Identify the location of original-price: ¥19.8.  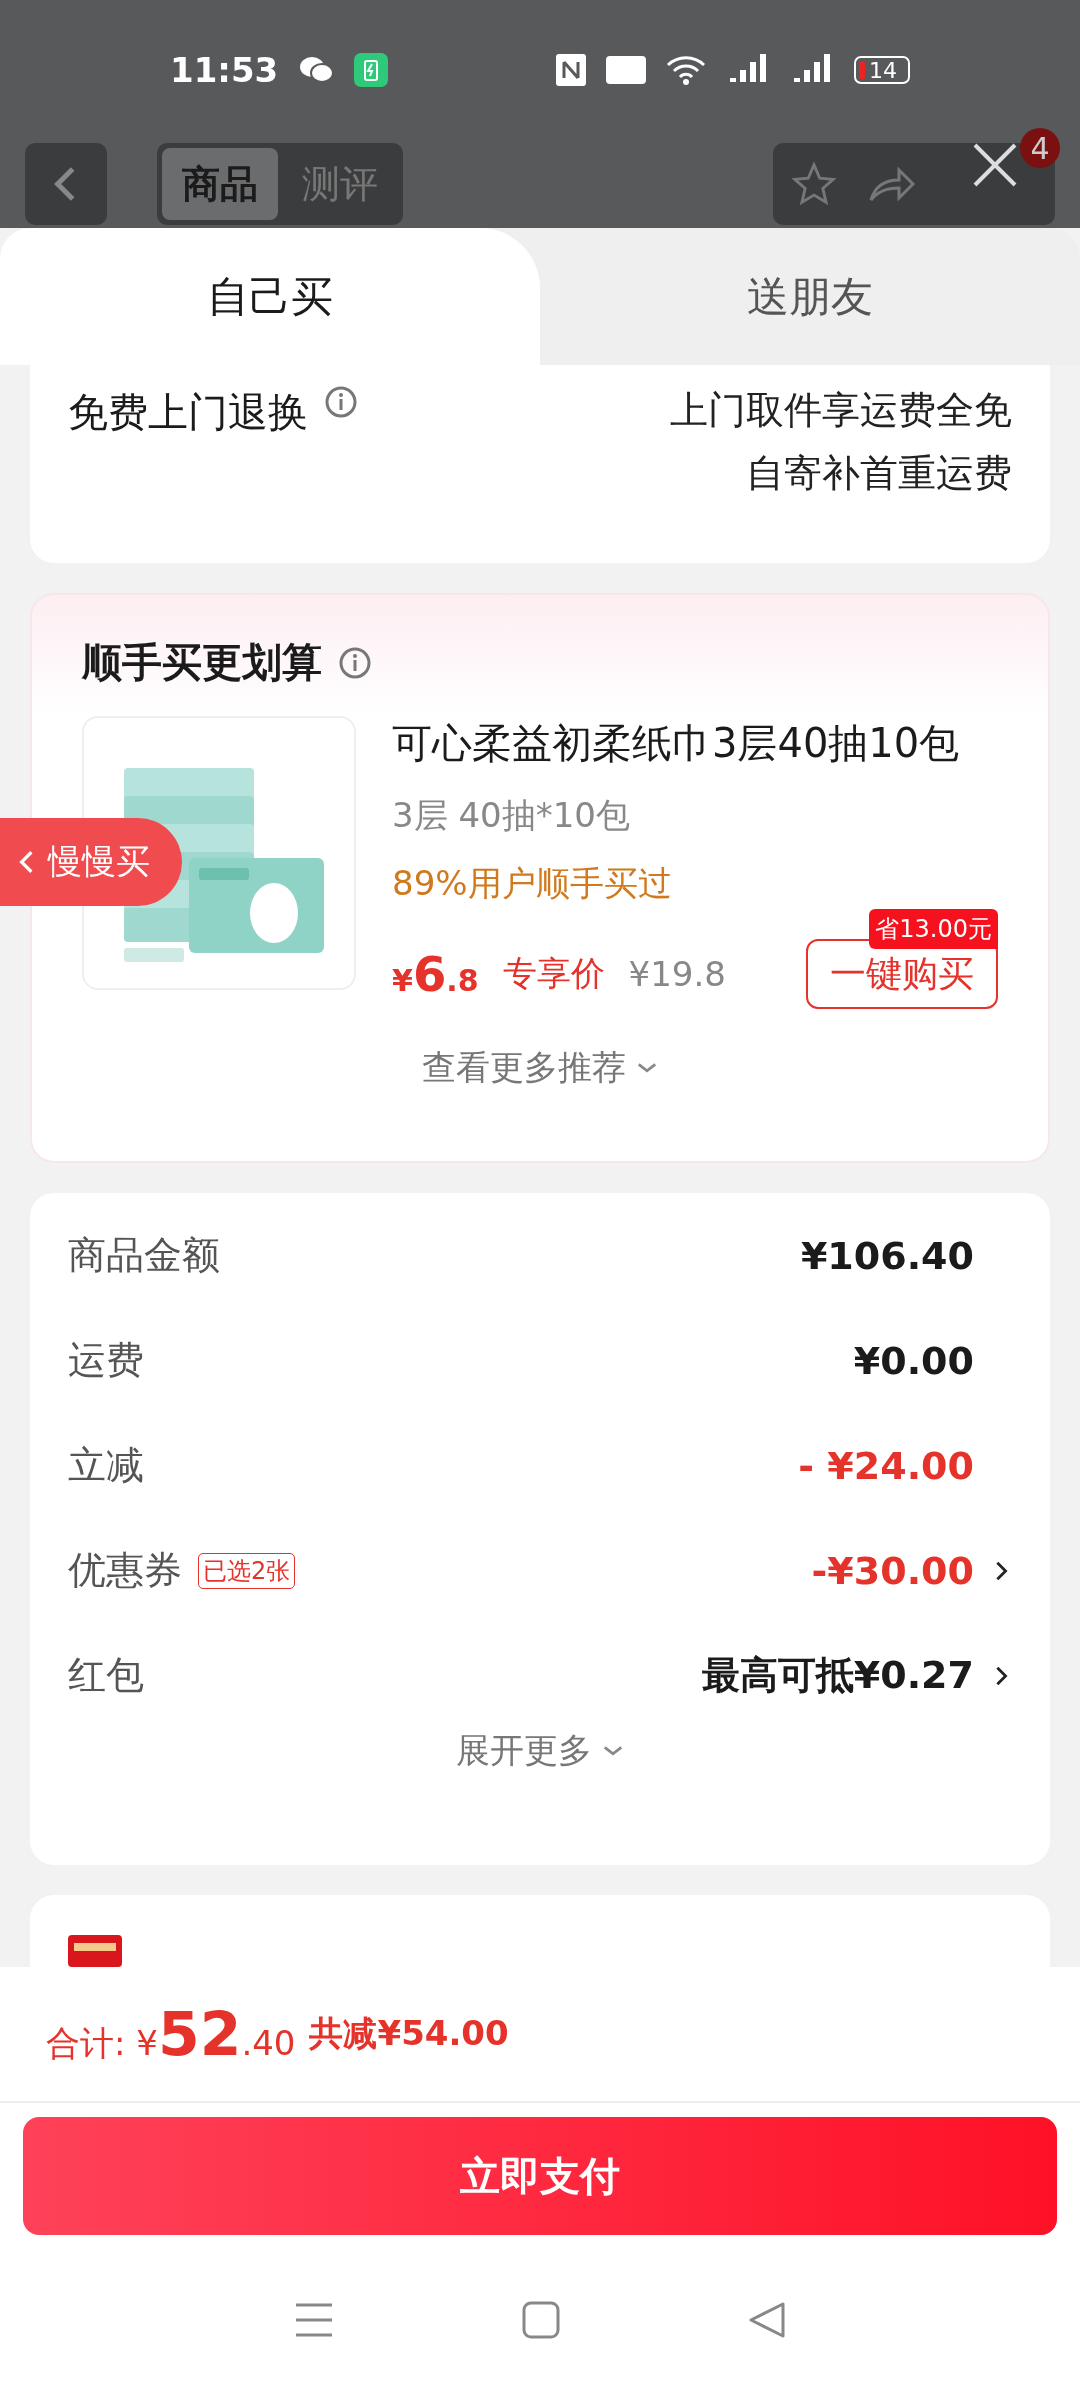
(677, 974).